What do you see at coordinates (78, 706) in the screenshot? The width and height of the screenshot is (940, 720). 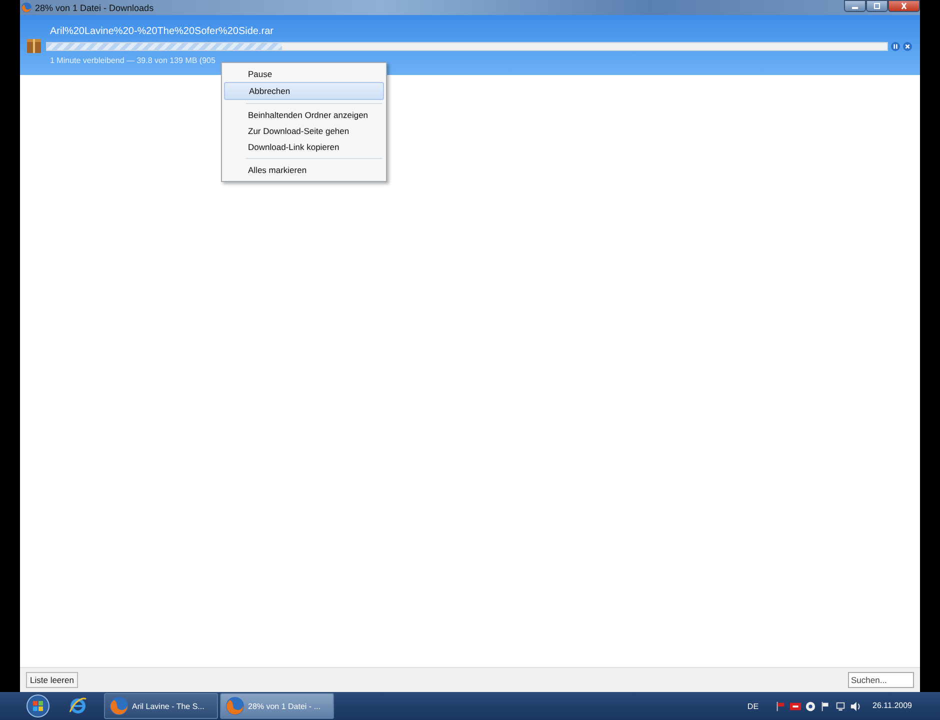 I see `browser-e-icon` at bounding box center [78, 706].